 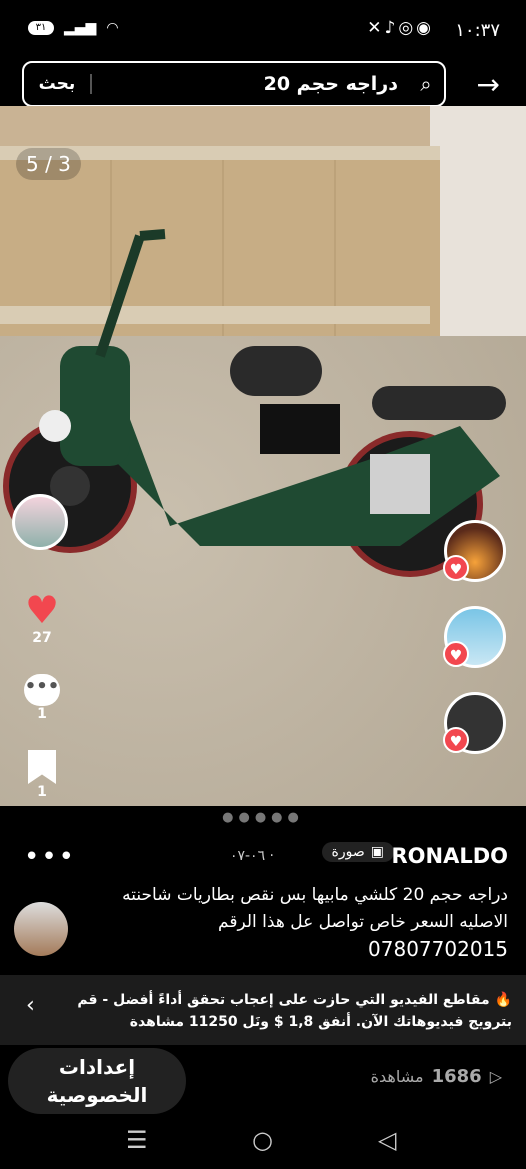 What do you see at coordinates (250, 84) in the screenshot?
I see `search-query: دراجه حجم 20` at bounding box center [250, 84].